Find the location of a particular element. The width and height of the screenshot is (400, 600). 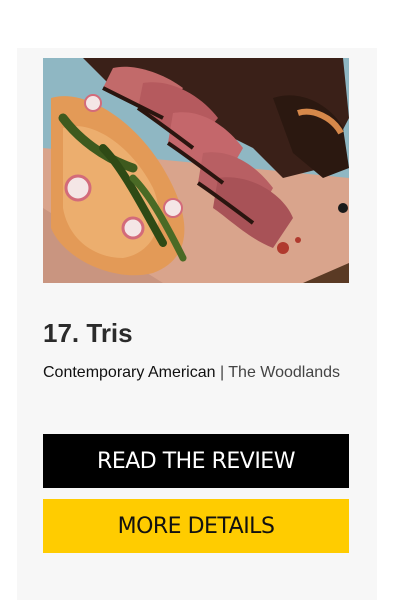

restaurant-subtitle: Contemporary American | The Woodlands is located at coordinates (193, 373).